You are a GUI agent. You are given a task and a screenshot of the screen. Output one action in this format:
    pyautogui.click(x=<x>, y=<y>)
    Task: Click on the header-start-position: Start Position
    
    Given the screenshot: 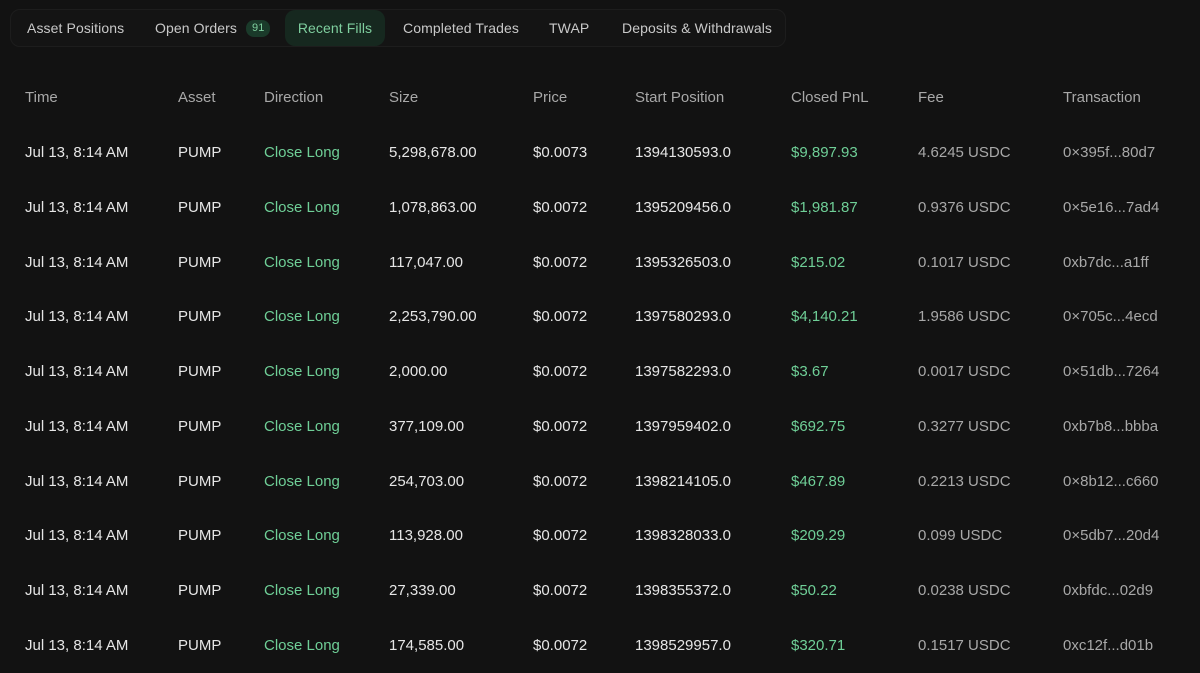 What is the action you would take?
    pyautogui.click(x=679, y=97)
    